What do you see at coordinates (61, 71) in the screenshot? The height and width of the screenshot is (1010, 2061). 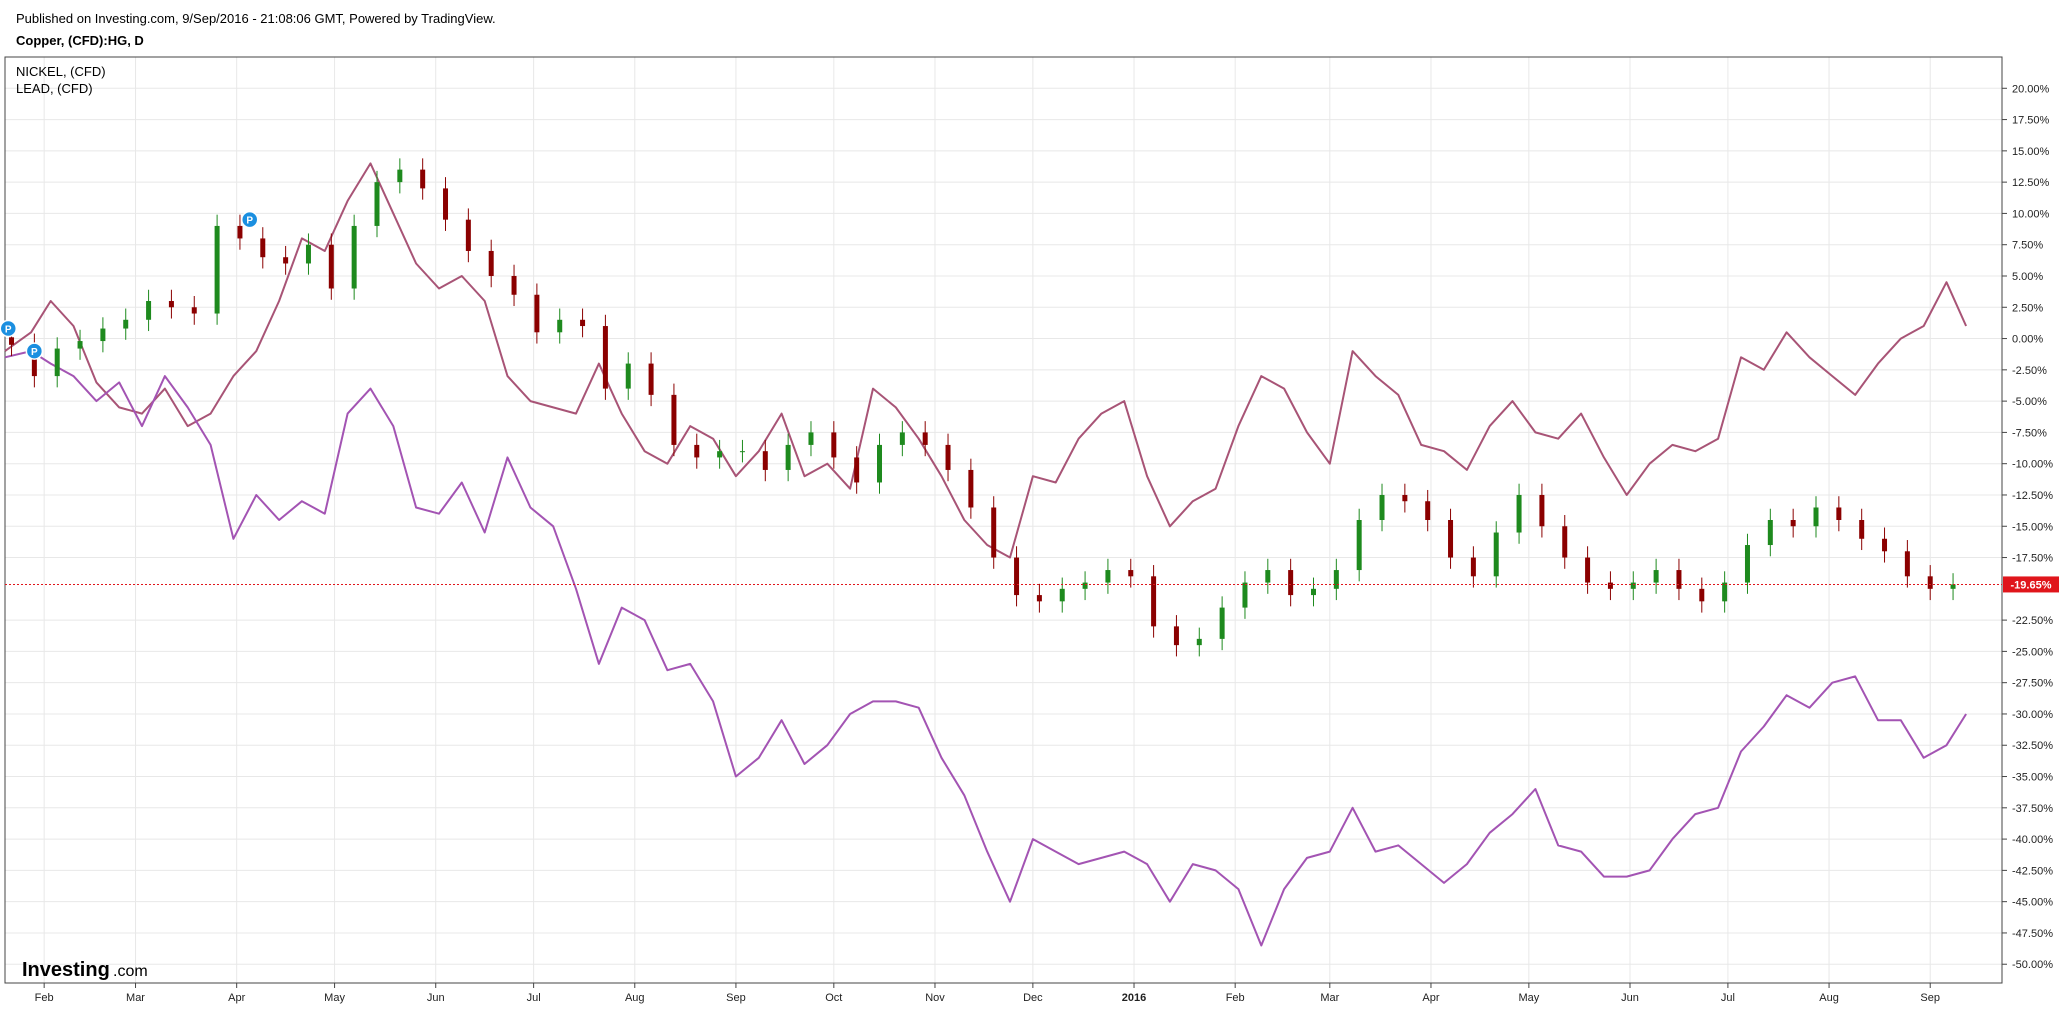 I see `legend-nickel: NICKEL, (CFD)` at bounding box center [61, 71].